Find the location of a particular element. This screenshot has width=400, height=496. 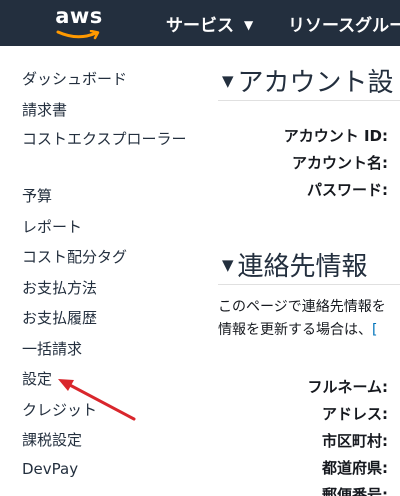

full-name-label: フルネーム: is located at coordinates (347, 387).